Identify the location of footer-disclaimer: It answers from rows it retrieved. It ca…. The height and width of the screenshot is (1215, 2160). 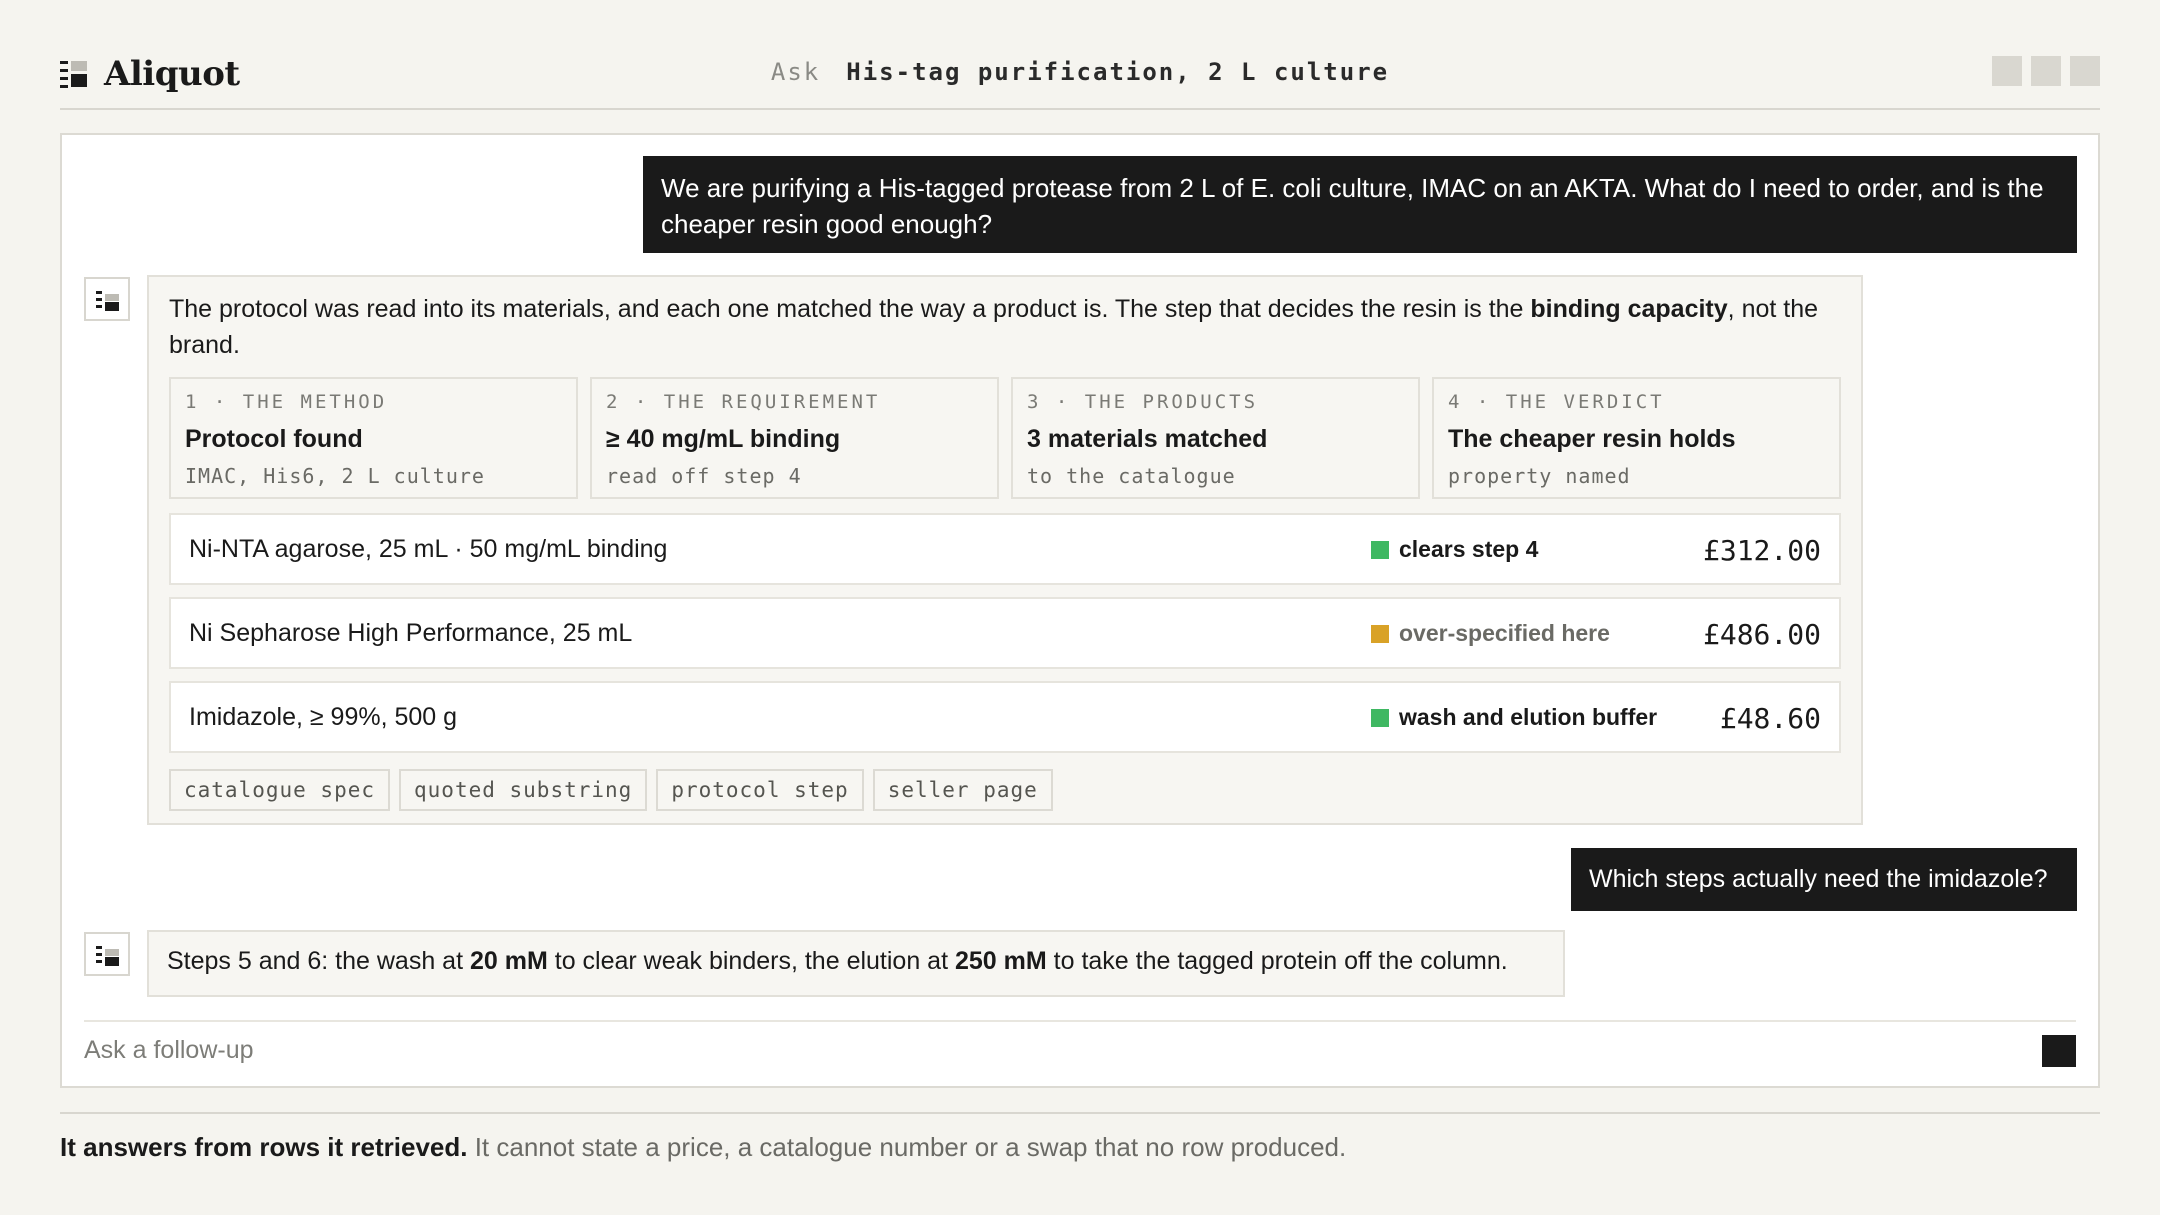
(1080, 1137).